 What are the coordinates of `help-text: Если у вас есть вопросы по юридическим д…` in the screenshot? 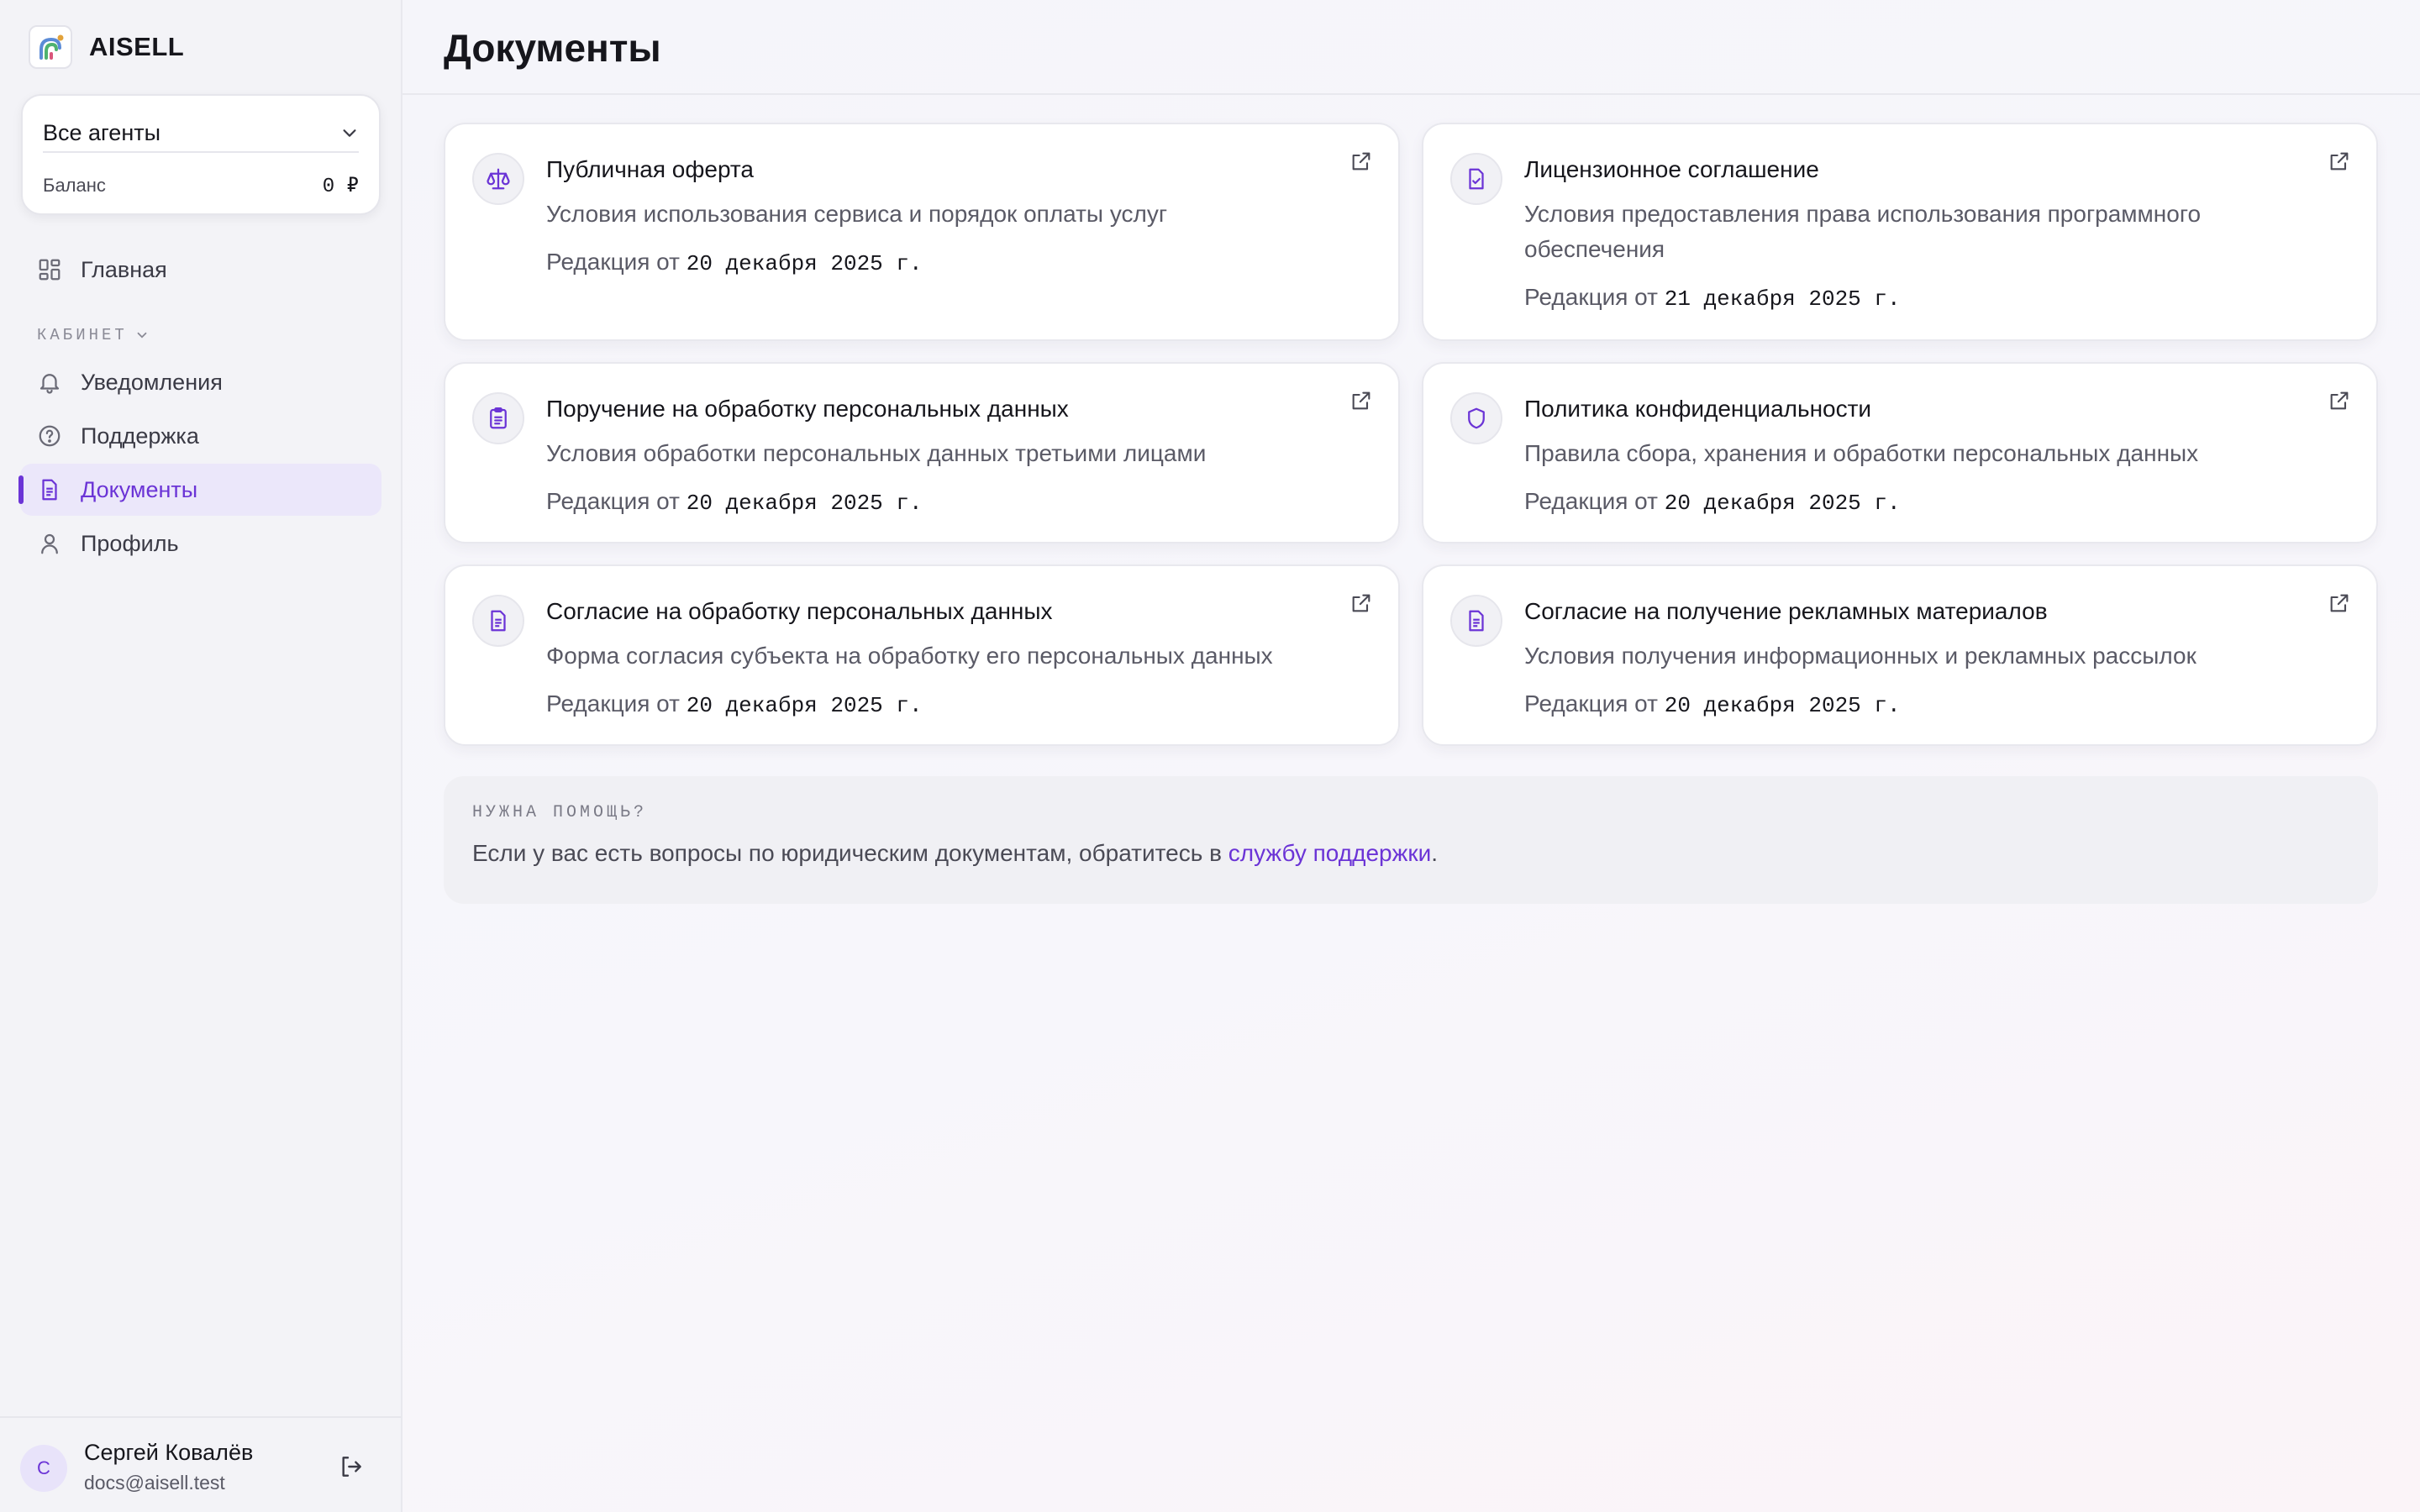 It's located at (955, 853).